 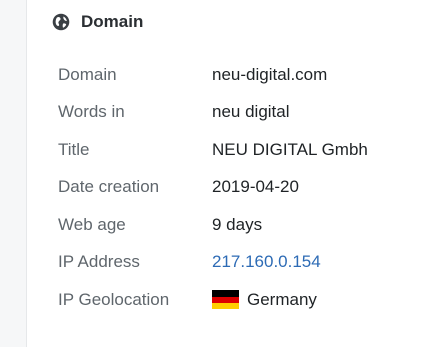 I want to click on row-label: IP Address, so click(x=99, y=262).